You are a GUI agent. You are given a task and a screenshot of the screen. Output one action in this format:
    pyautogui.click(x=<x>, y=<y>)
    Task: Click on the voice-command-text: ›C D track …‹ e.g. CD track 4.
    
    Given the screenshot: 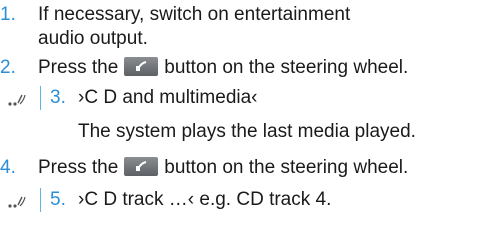 What is the action you would take?
    pyautogui.click(x=205, y=199)
    